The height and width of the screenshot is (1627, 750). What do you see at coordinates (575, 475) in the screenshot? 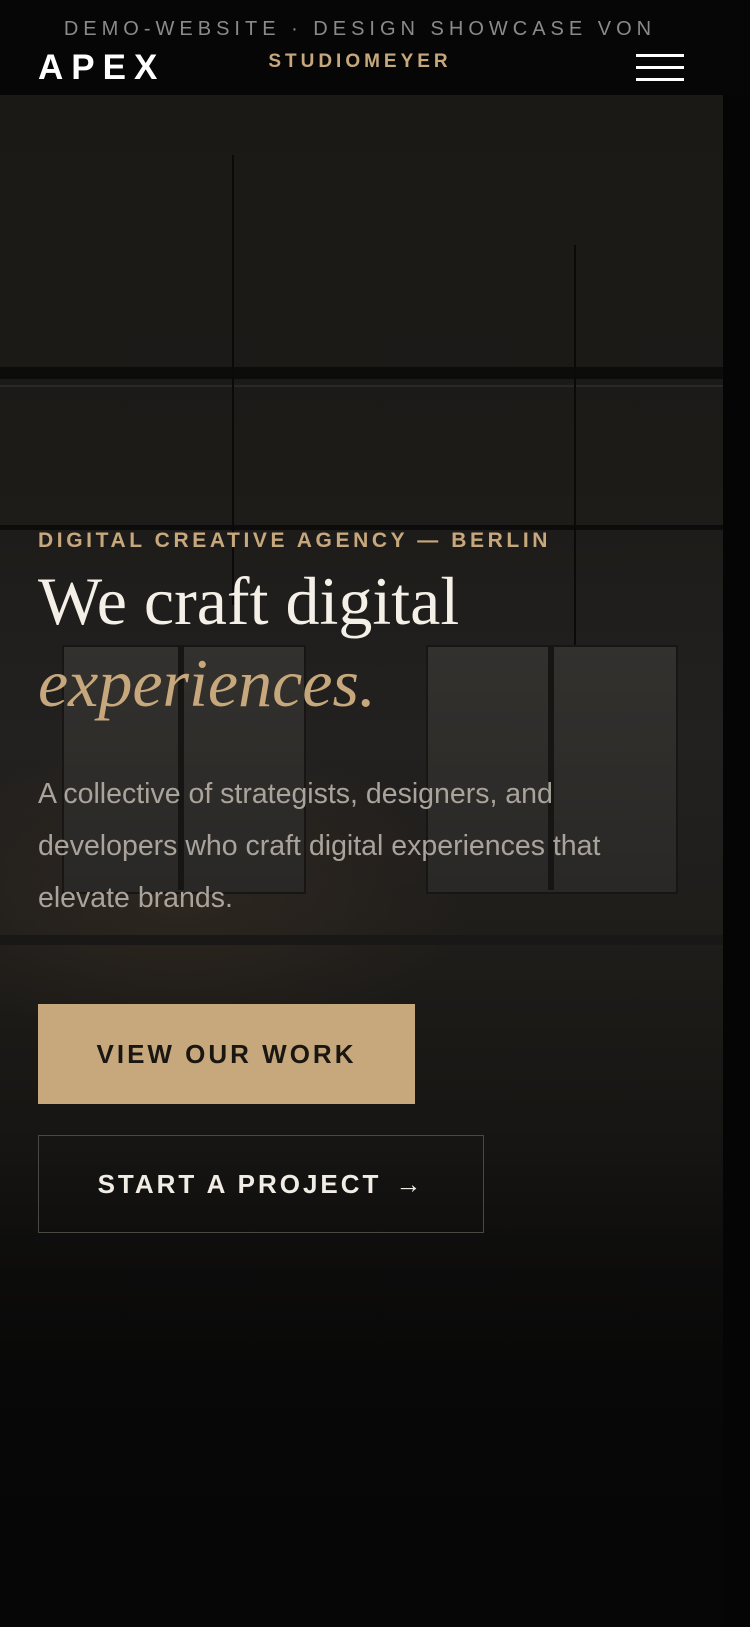
I see `pendant-cable` at bounding box center [575, 475].